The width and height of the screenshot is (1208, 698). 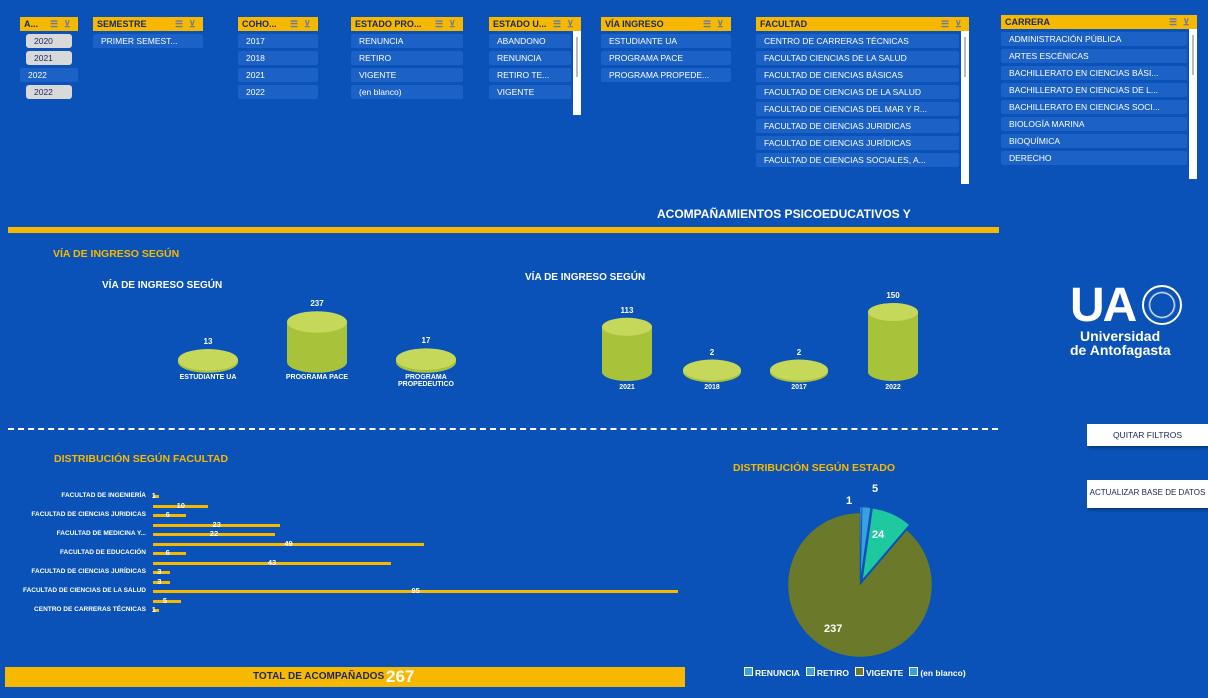 I want to click on pie-data-label: 1, so click(x=849, y=501).